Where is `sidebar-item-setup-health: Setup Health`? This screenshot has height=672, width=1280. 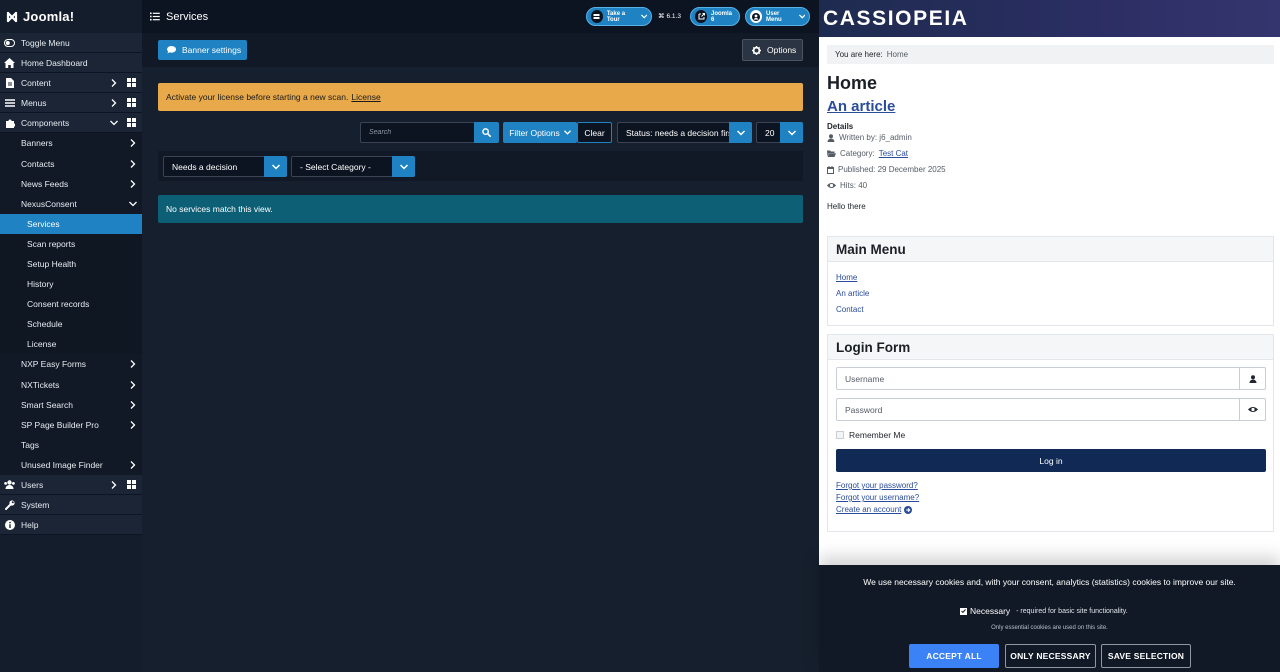
sidebar-item-setup-health: Setup Health is located at coordinates (71, 264).